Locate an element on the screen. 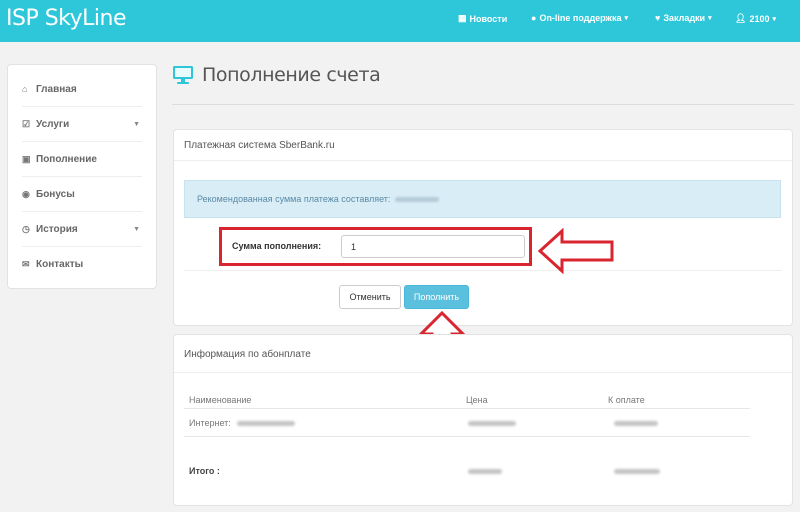 This screenshot has height=512, width=800. nav-bookmarks-label: Закладки is located at coordinates (684, 18).